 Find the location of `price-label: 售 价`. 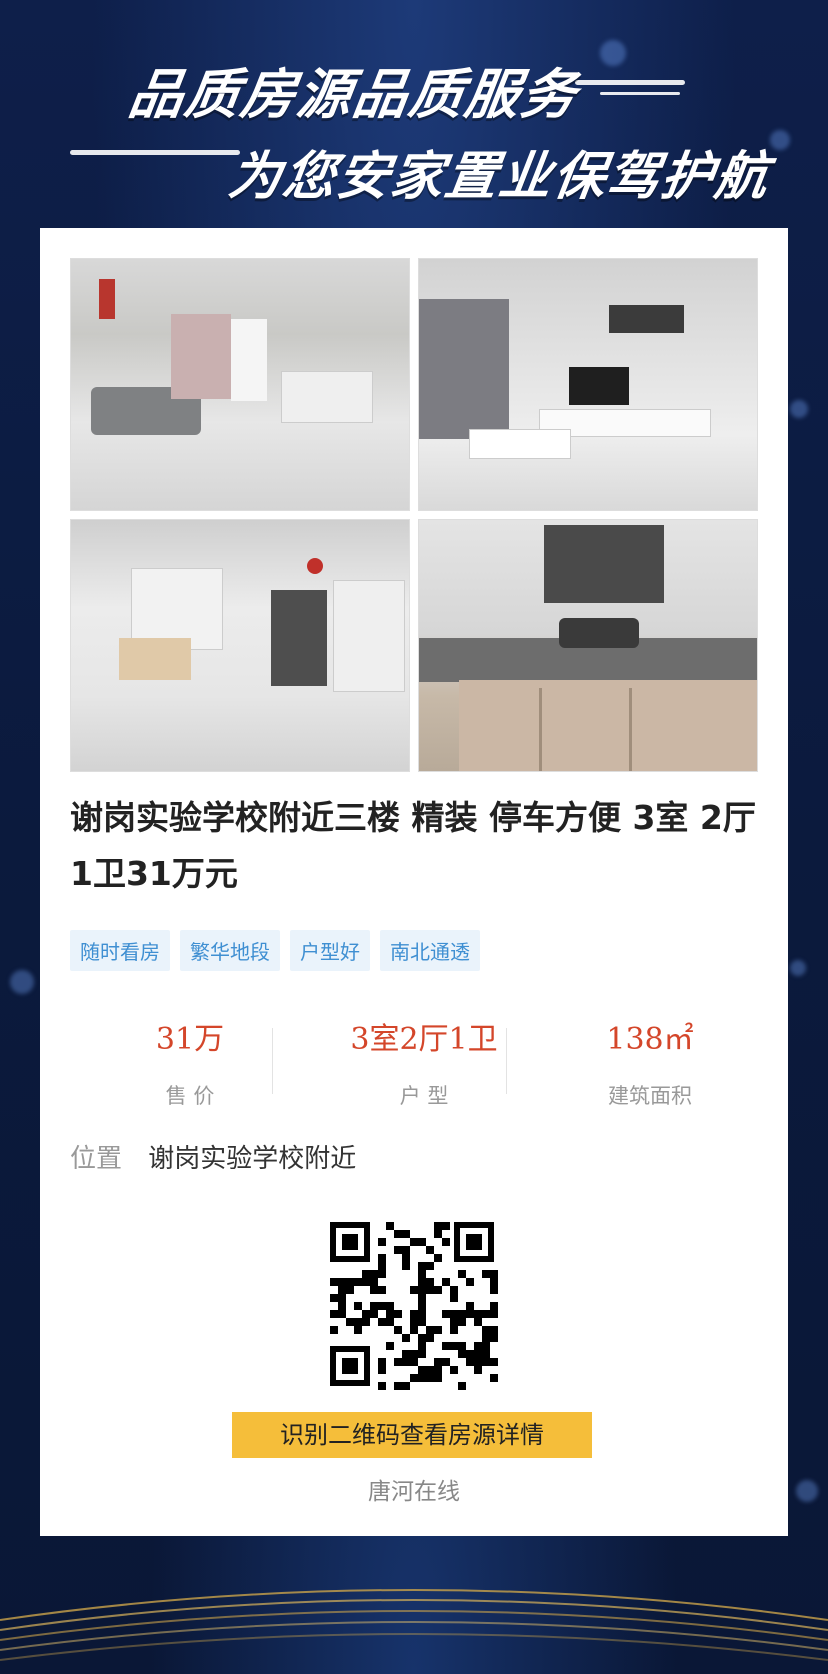

price-label: 售 价 is located at coordinates (190, 1096).